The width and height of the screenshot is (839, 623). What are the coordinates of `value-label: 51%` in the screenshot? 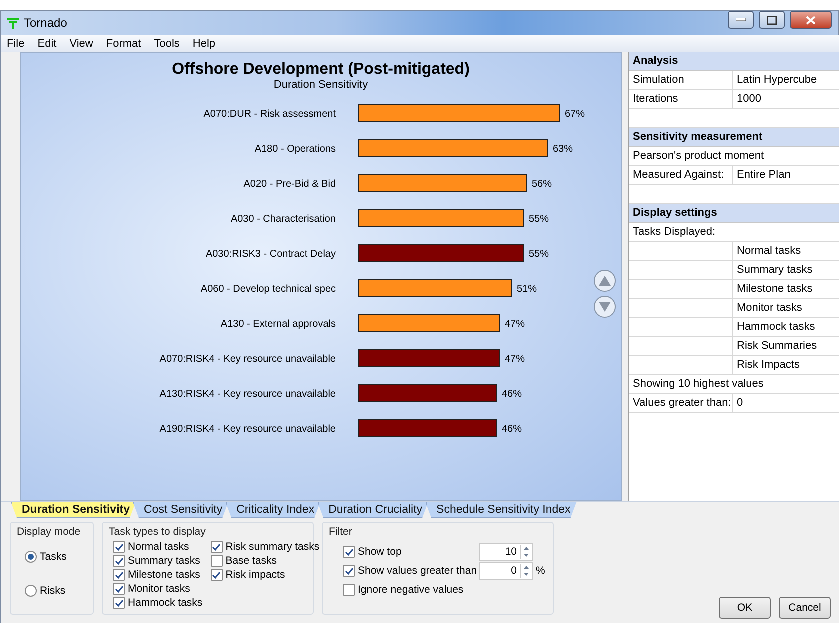 It's located at (527, 289).